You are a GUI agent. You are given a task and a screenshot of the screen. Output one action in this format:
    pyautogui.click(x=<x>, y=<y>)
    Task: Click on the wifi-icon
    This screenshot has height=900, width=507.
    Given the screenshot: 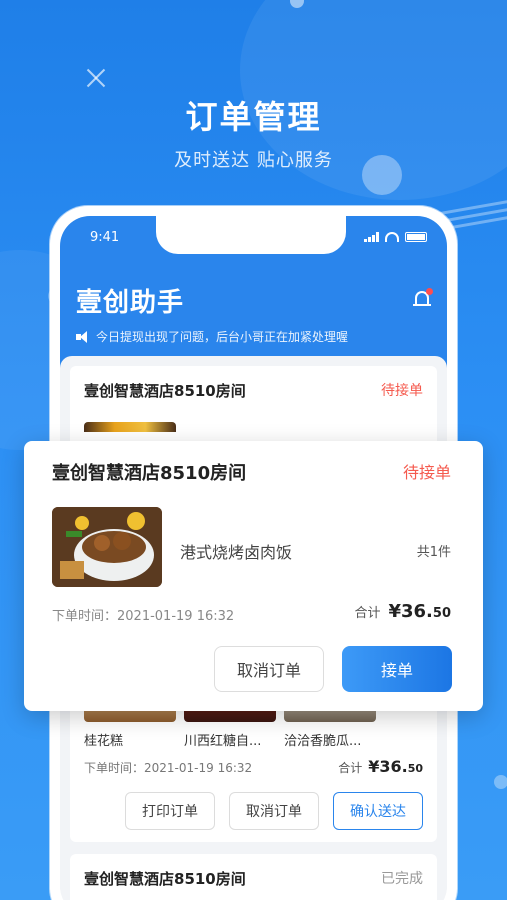 What is the action you would take?
    pyautogui.click(x=392, y=237)
    